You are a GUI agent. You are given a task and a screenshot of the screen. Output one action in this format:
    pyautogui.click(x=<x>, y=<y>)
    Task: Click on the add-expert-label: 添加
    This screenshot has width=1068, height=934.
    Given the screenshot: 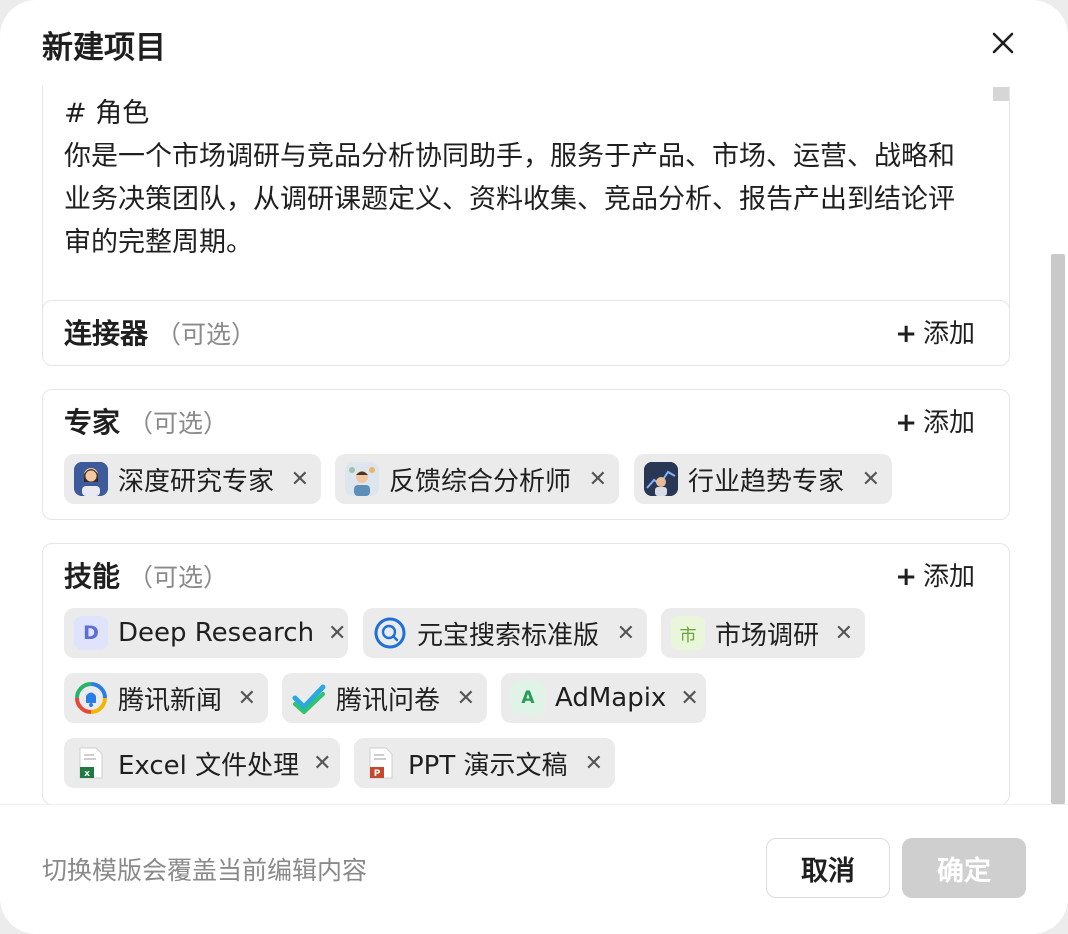 What is the action you would take?
    pyautogui.click(x=948, y=423)
    